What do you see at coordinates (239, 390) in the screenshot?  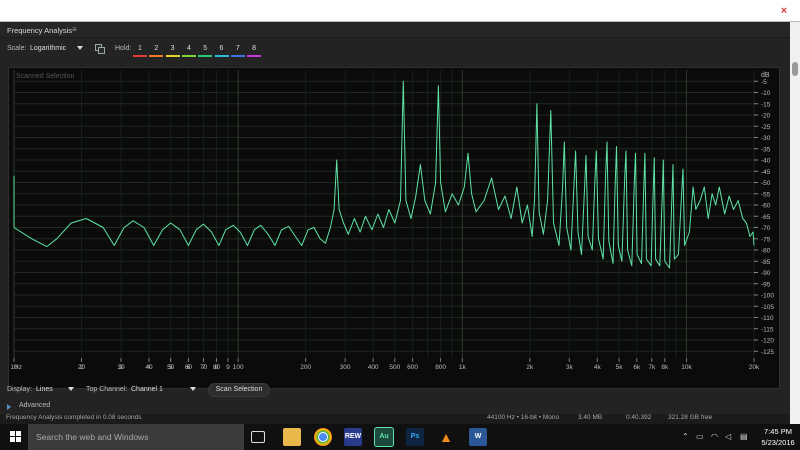 I see `scan-selection-button: Scan Selection` at bounding box center [239, 390].